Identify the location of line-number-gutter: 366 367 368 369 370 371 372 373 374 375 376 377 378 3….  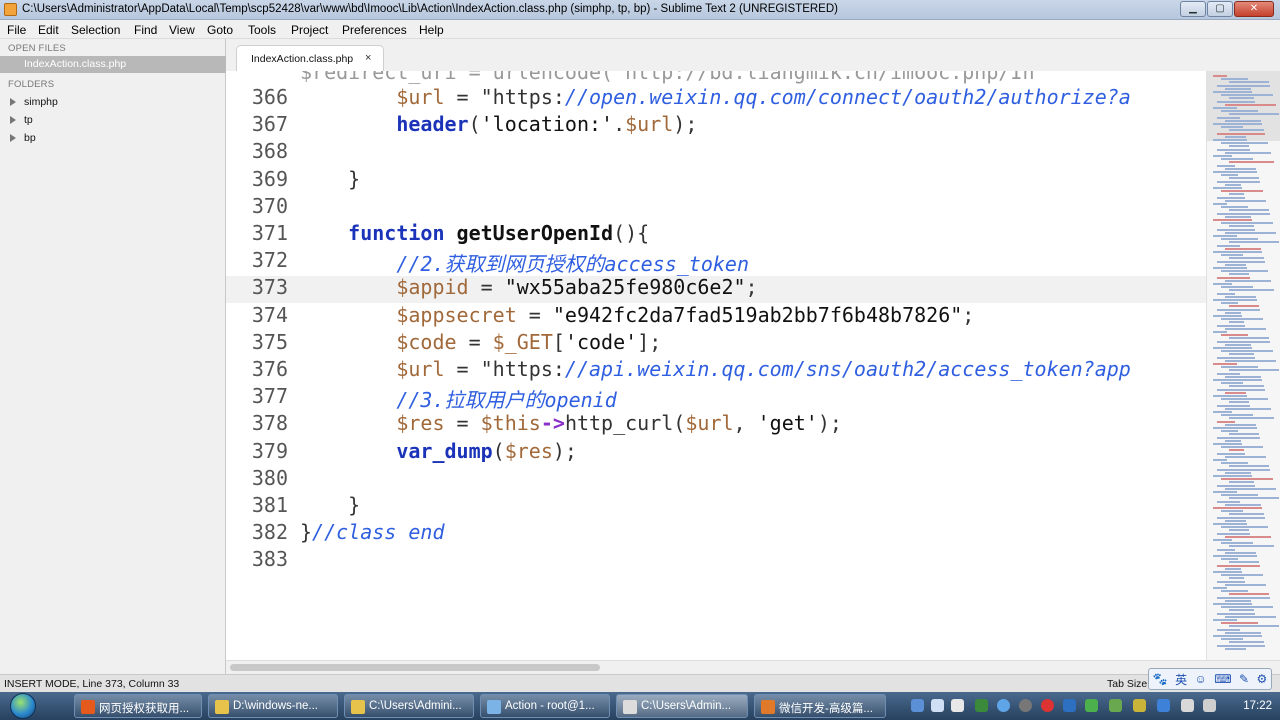
(257, 365).